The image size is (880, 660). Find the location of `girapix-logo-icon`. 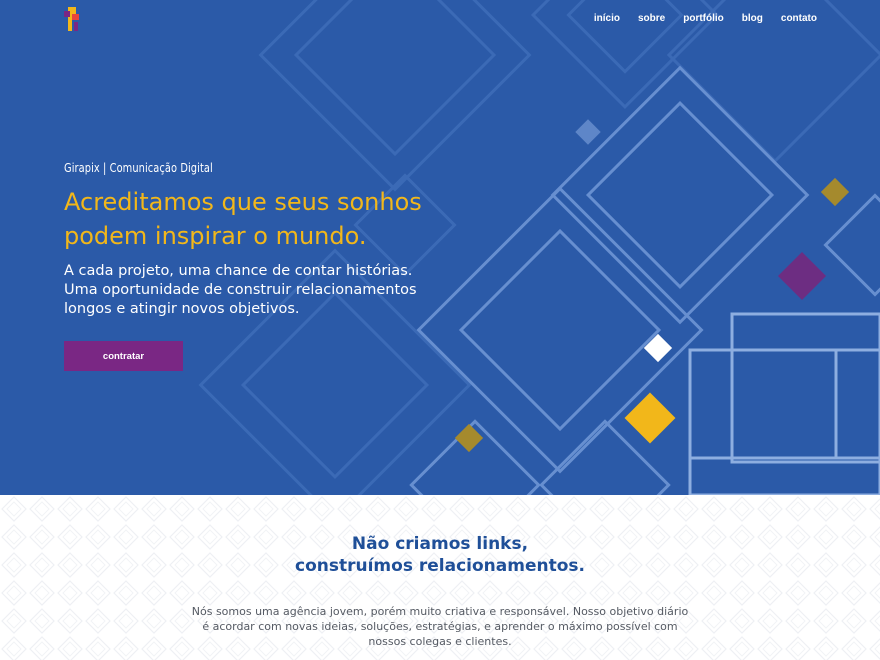

girapix-logo-icon is located at coordinates (72, 19).